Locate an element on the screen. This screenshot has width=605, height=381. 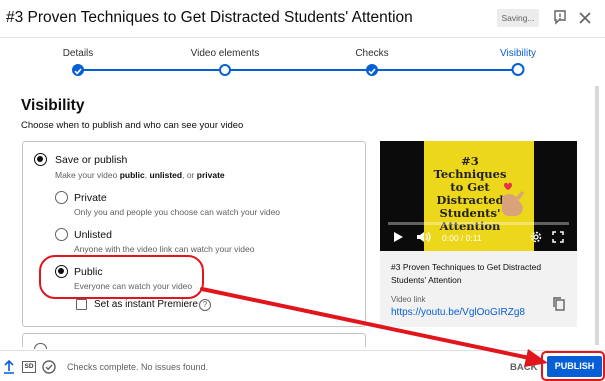
checks-complete-icon is located at coordinates (49, 367).